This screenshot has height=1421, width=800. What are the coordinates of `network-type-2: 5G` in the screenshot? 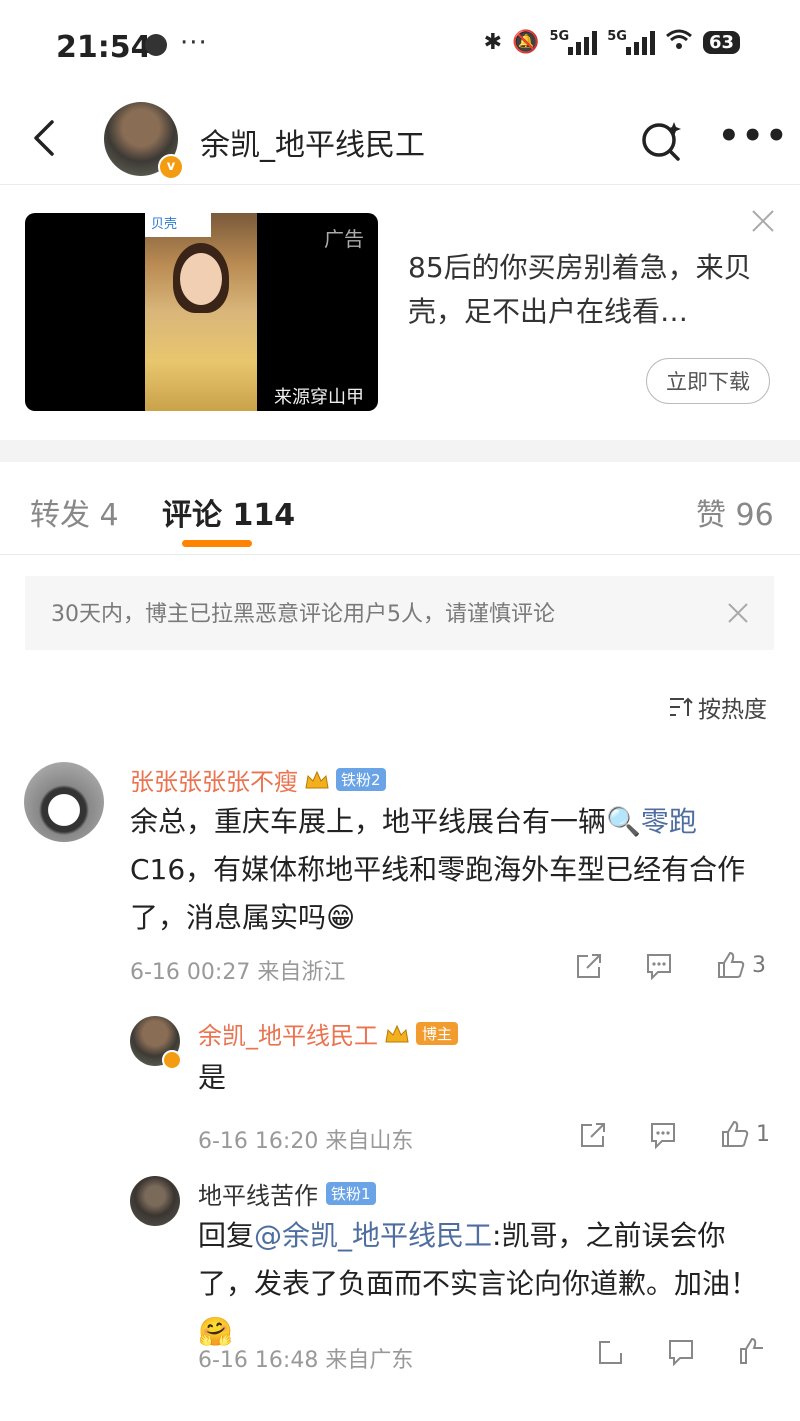 It's located at (617, 36).